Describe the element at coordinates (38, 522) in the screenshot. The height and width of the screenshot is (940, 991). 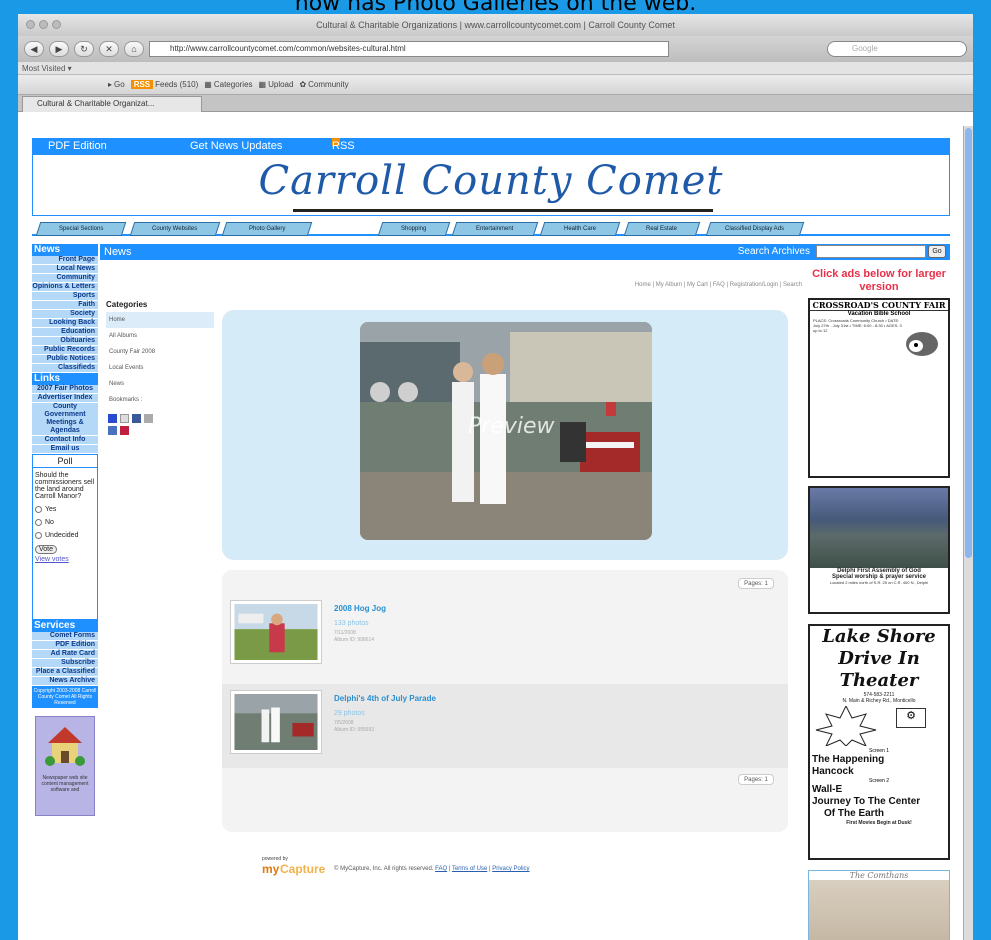
I see `radio-no` at that location.